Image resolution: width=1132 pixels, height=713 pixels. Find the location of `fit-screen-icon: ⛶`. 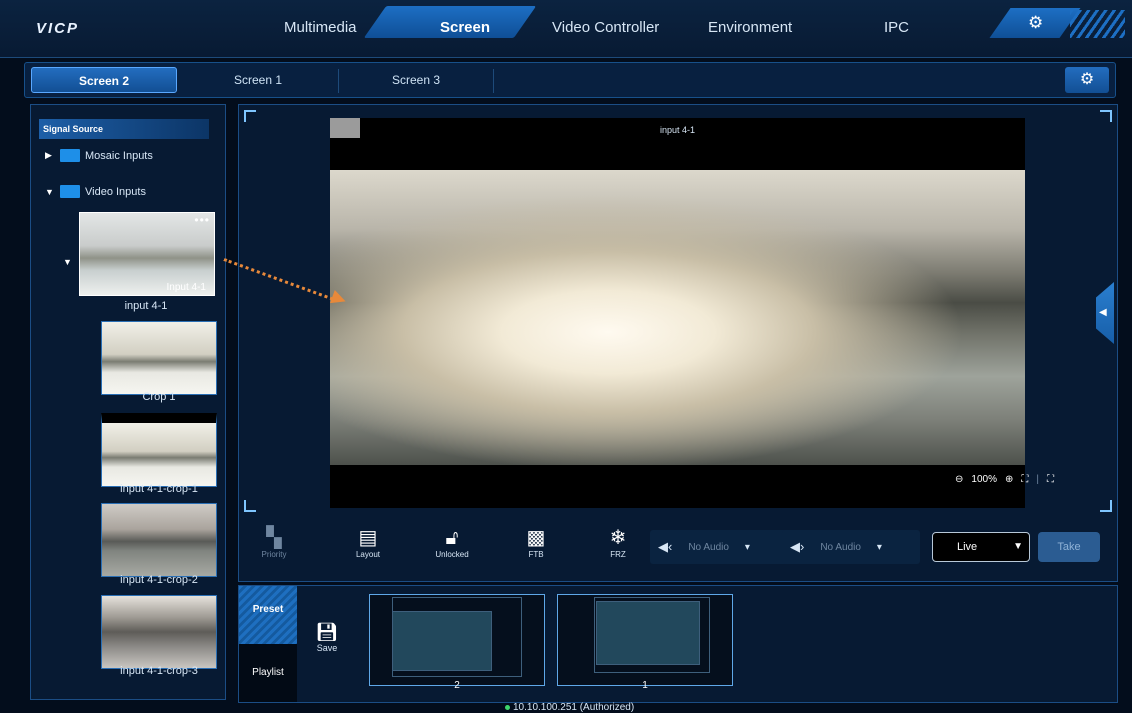

fit-screen-icon: ⛶ is located at coordinates (1024, 479).